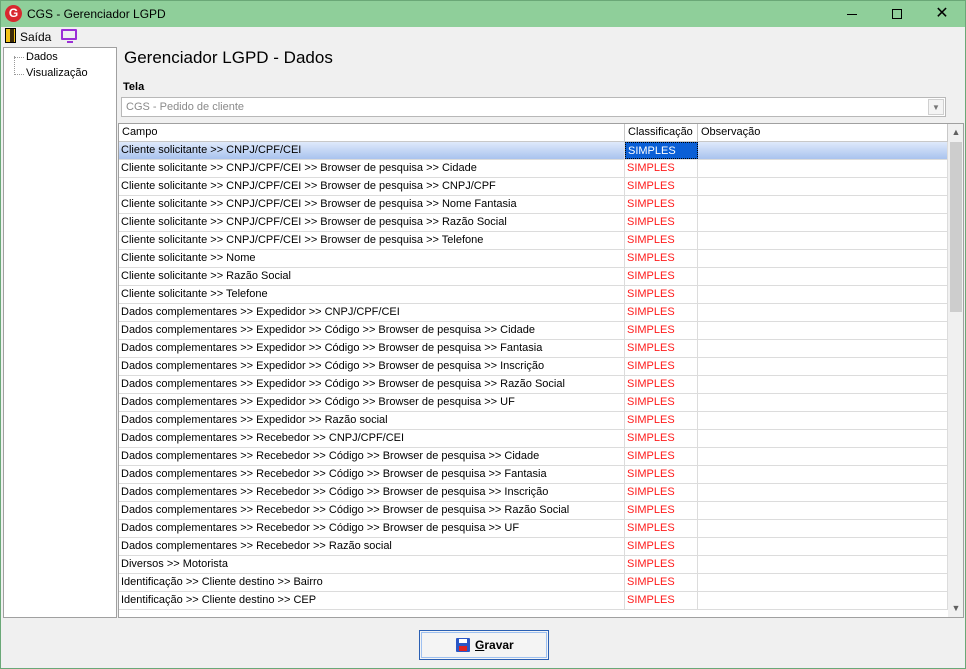 The height and width of the screenshot is (669, 966). I want to click on cell-campo: Cliente solicitante >> Telefone, so click(372, 294).